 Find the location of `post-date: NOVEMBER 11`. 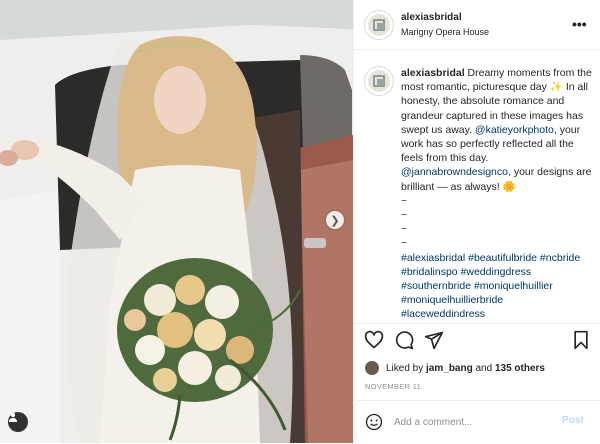

post-date: NOVEMBER 11 is located at coordinates (393, 386).